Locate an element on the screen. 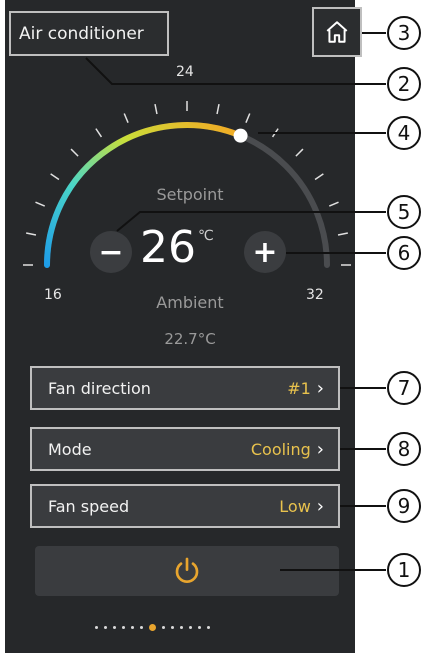 The height and width of the screenshot is (657, 436). callout-7: 7 is located at coordinates (404, 388).